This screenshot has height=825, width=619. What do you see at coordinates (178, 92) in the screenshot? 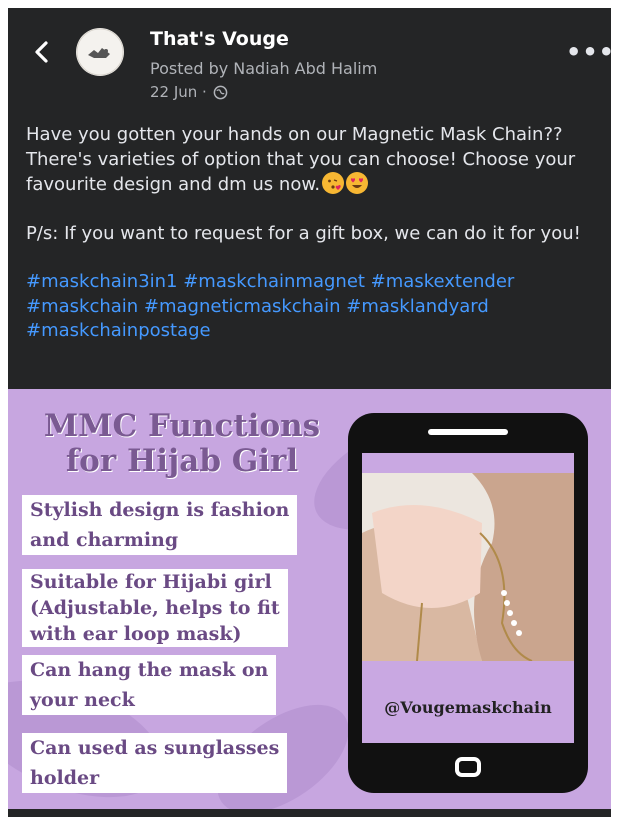
I see `post-date: 22 Jun ·` at bounding box center [178, 92].